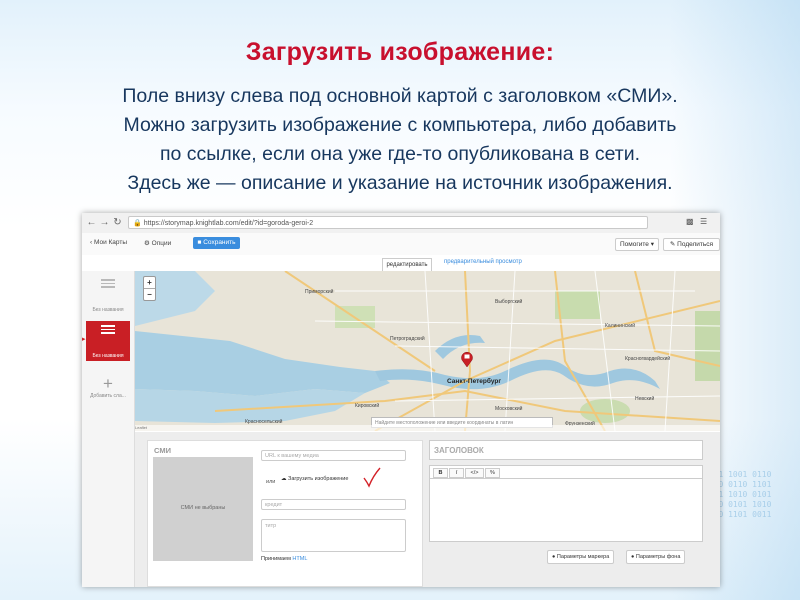 This screenshot has height=600, width=800. What do you see at coordinates (645, 399) in the screenshot?
I see `map-district-label: Невский` at bounding box center [645, 399].